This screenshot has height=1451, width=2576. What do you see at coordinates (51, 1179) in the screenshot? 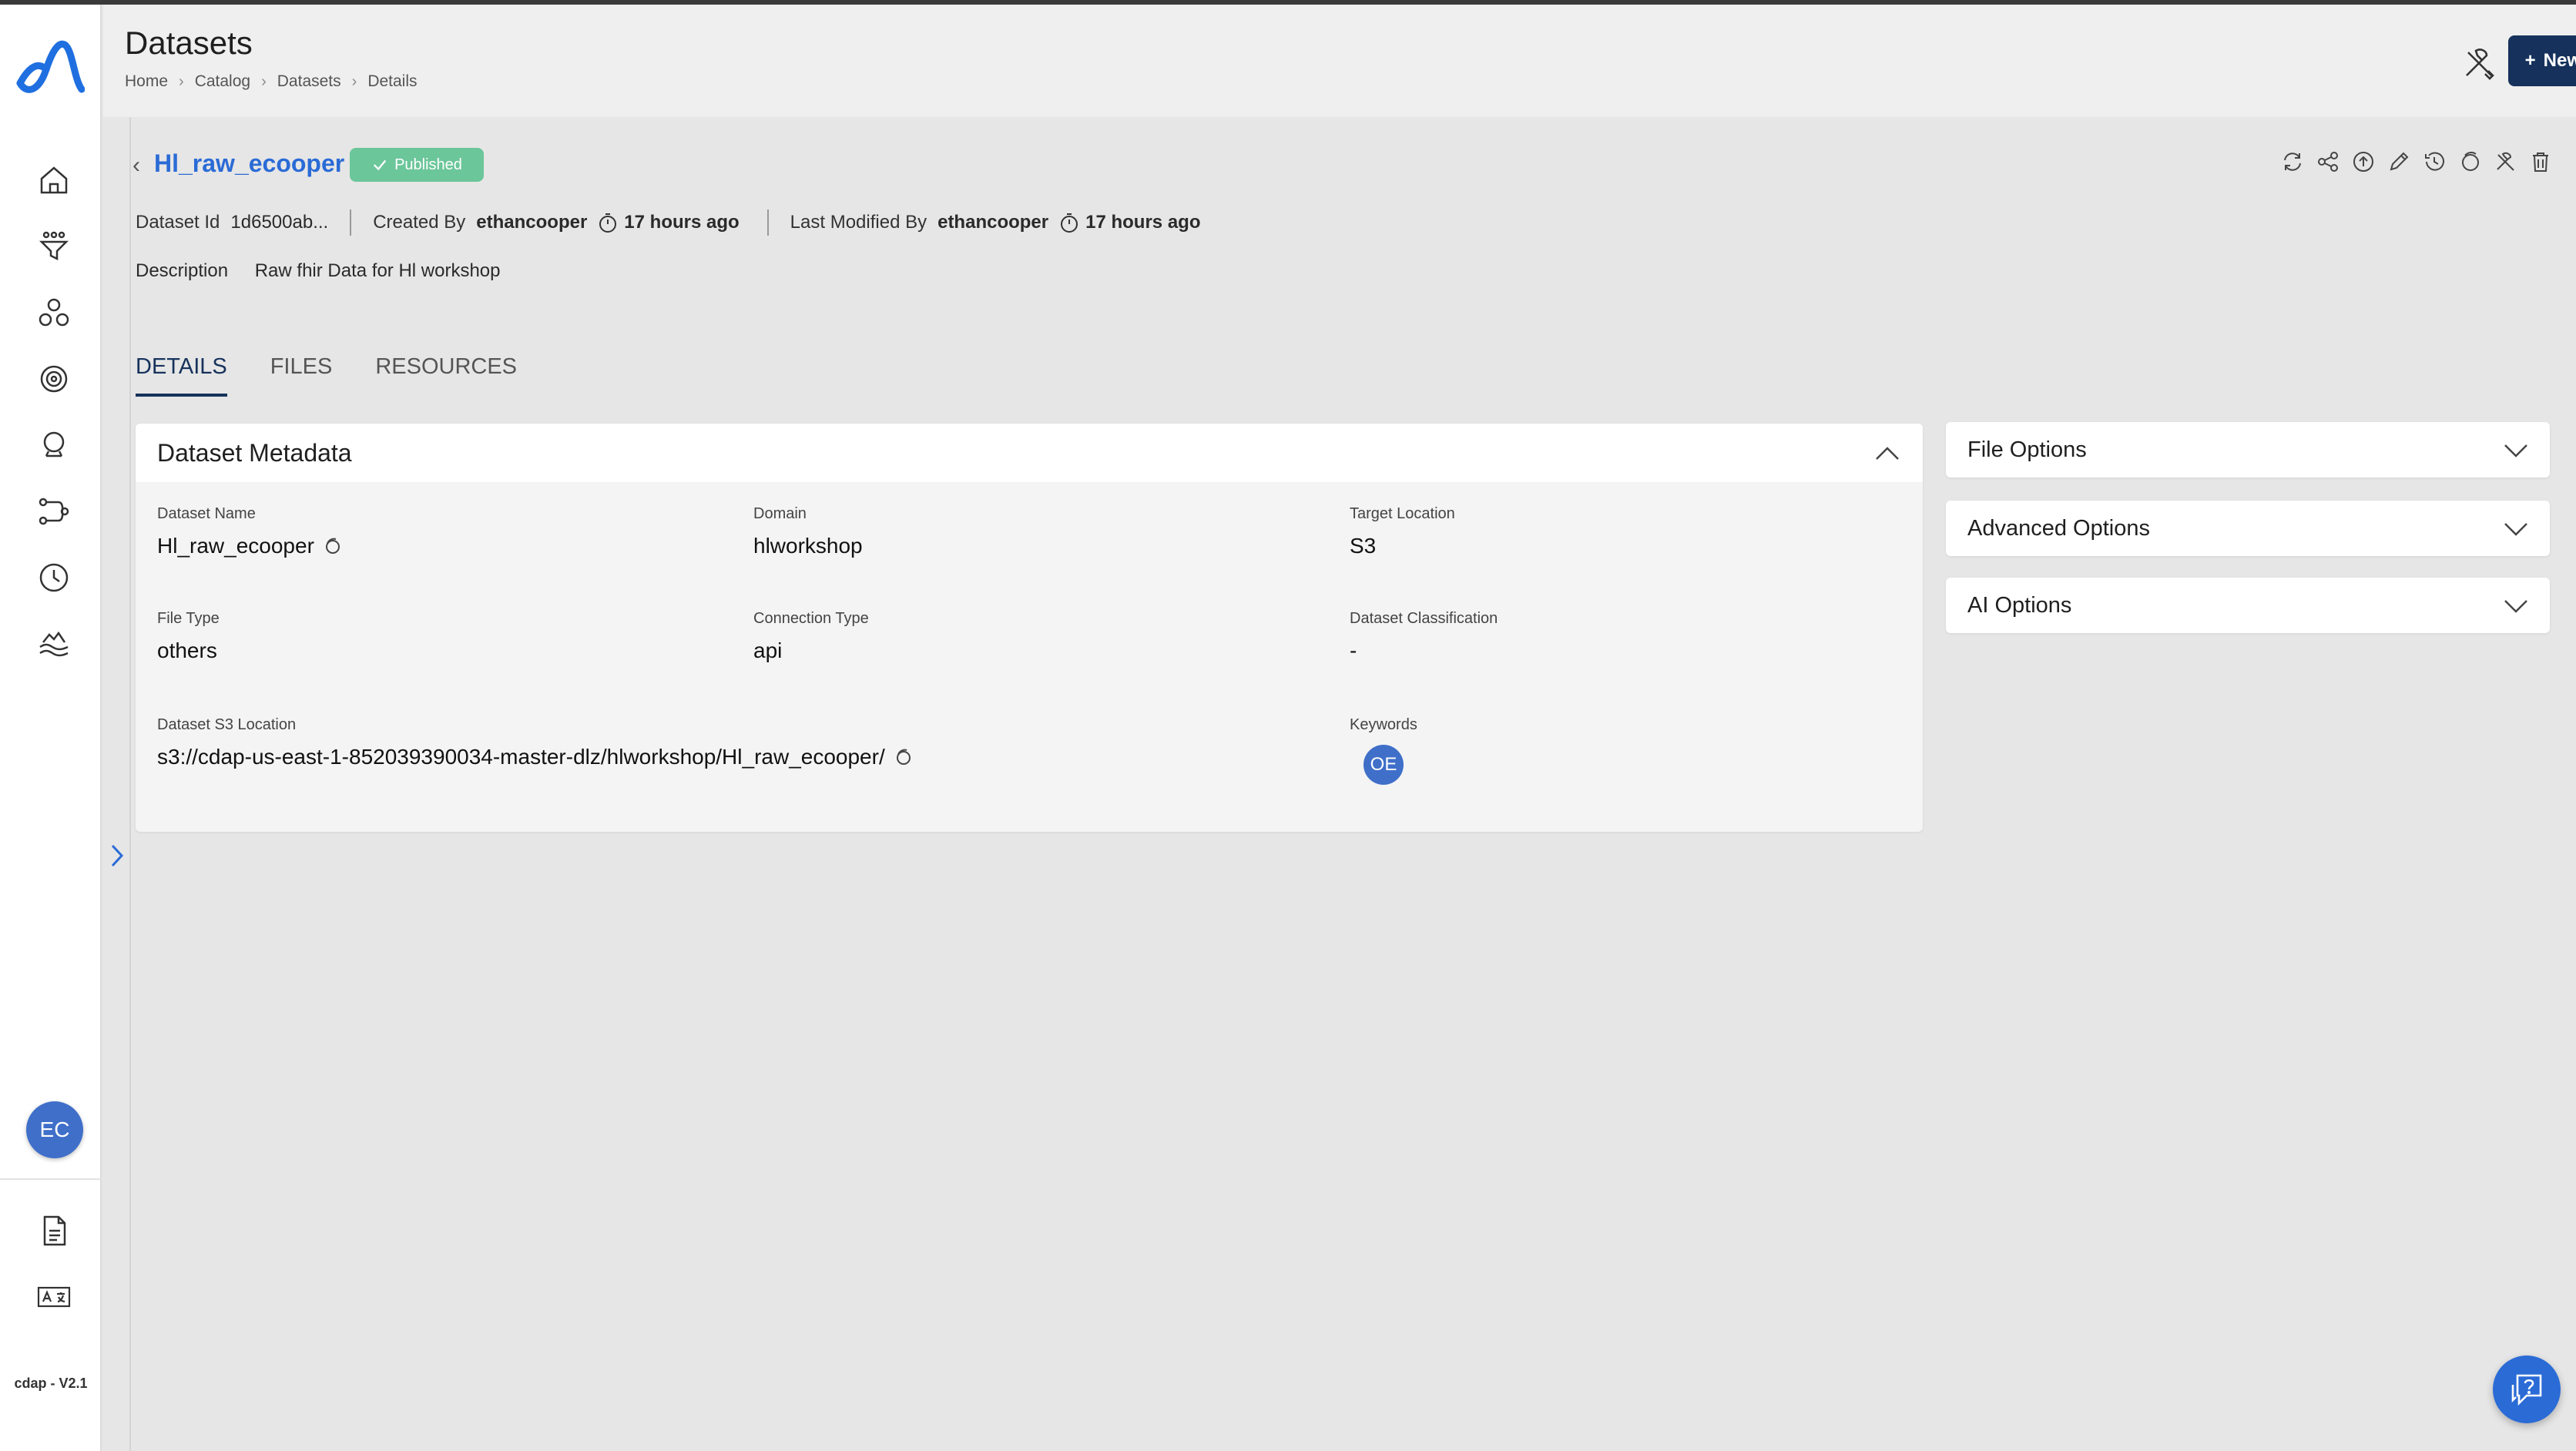
I see `sidebar-divider` at bounding box center [51, 1179].